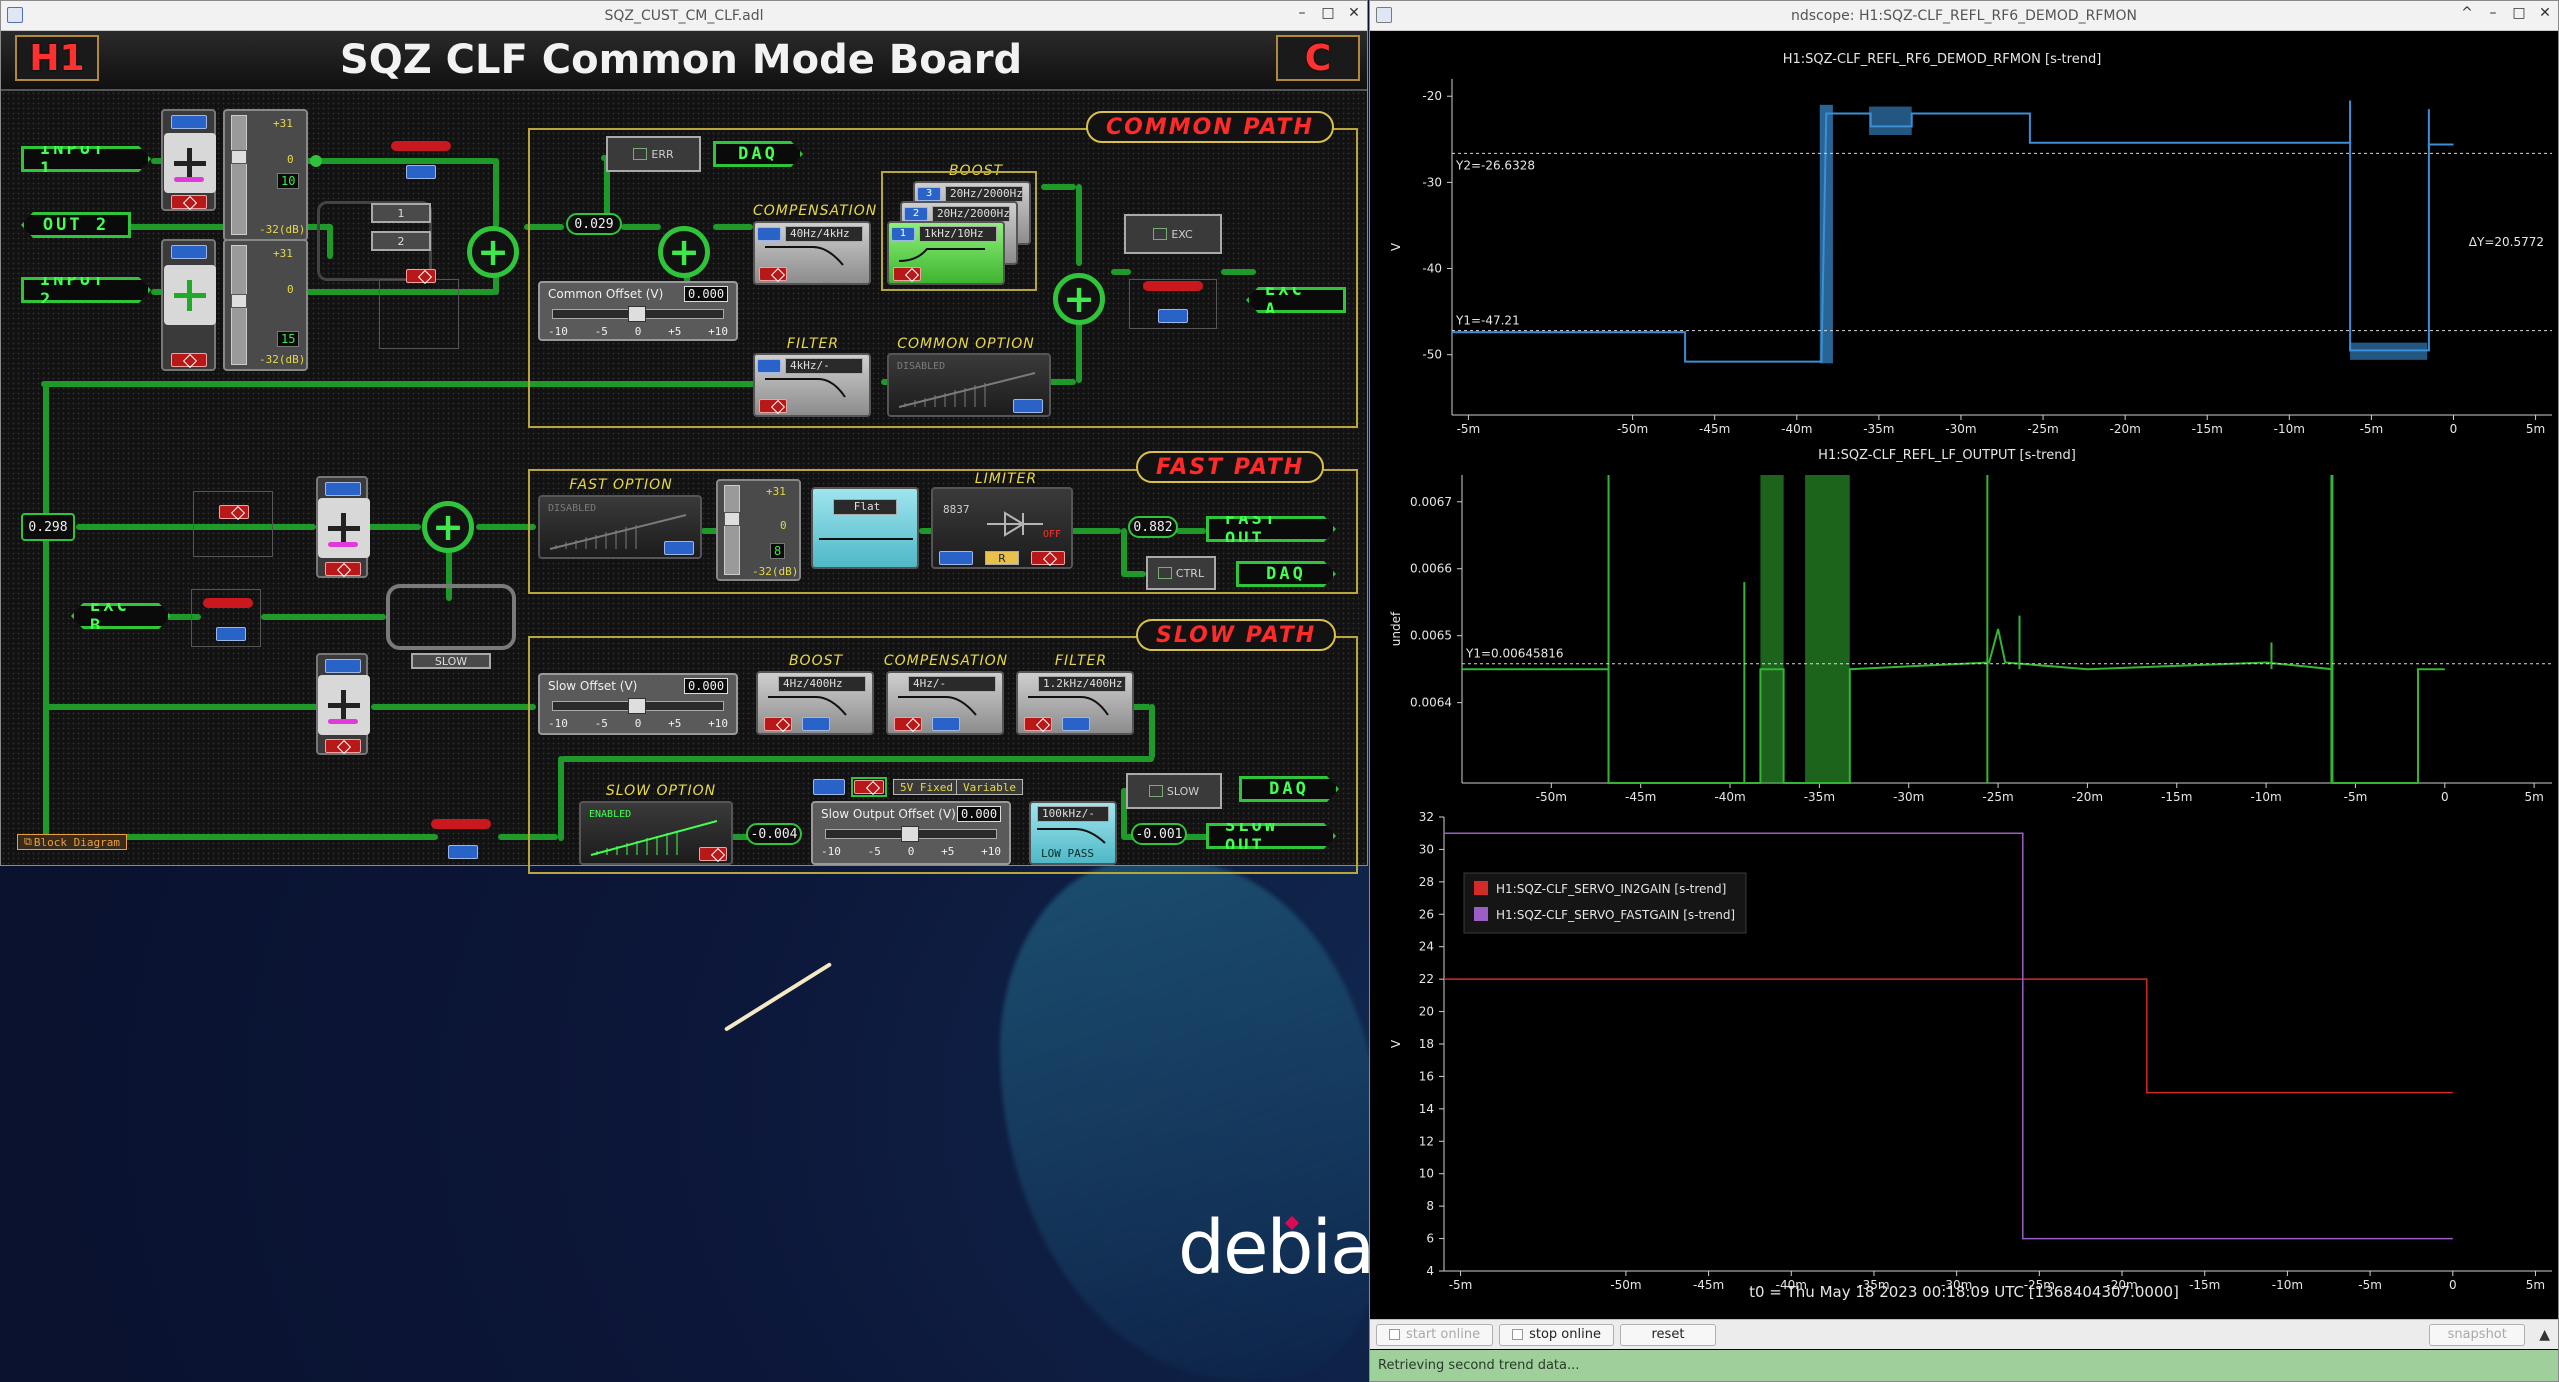 This screenshot has height=1382, width=2559. I want to click on filter-off-button, so click(773, 406).